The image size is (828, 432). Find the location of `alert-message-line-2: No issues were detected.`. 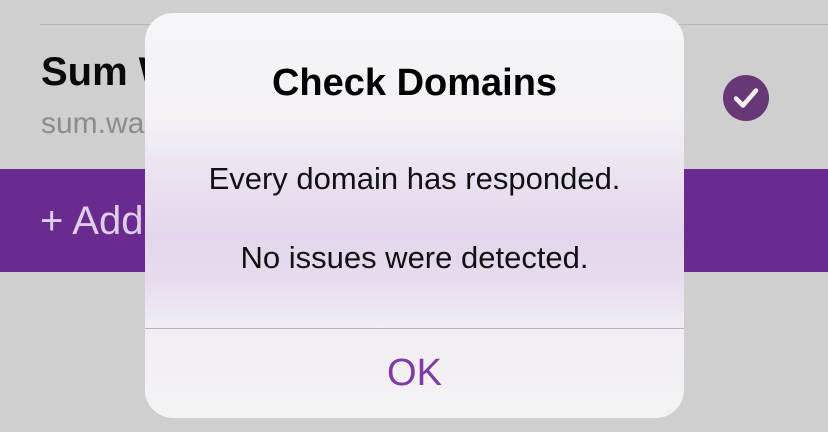

alert-message-line-2: No issues were detected. is located at coordinates (414, 257).